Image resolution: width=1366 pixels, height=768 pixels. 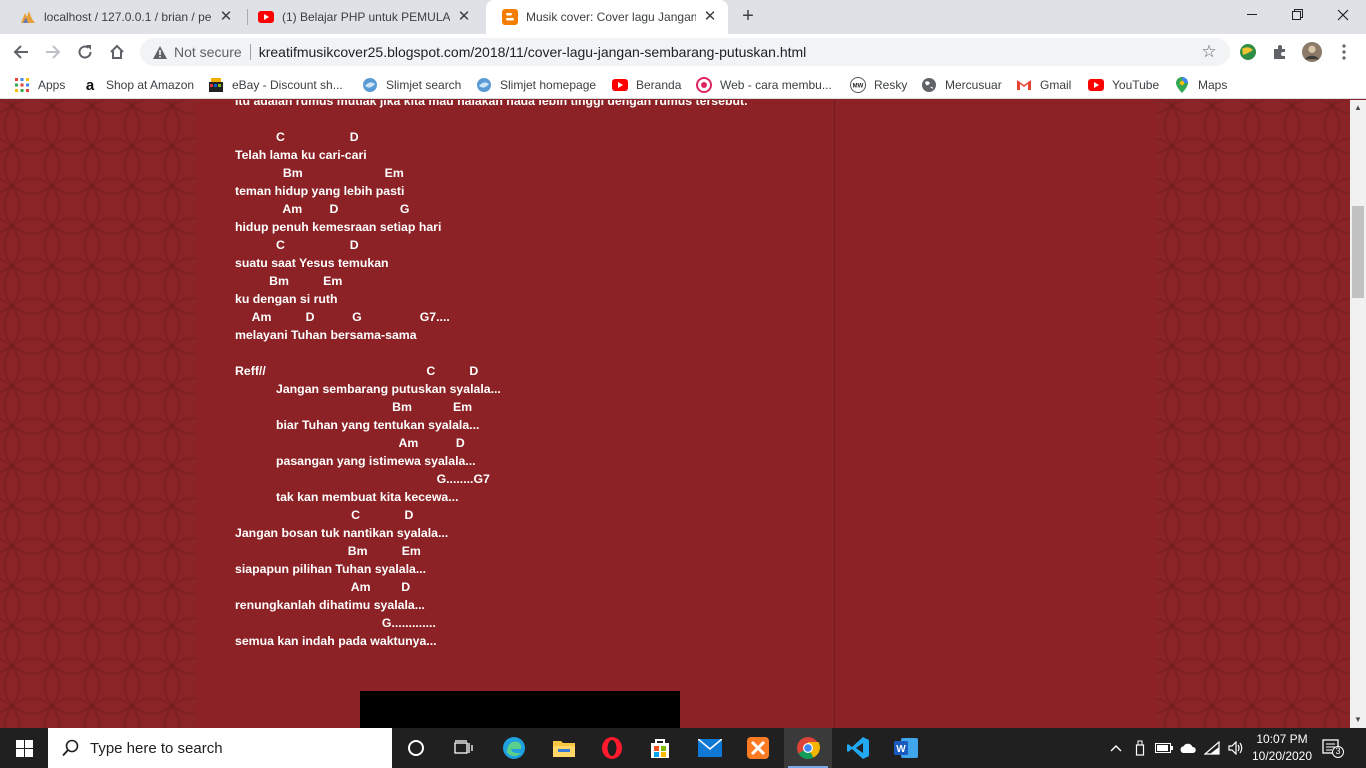 What do you see at coordinates (1358, 108) in the screenshot?
I see `scroll-up-arrow-icon: ▲` at bounding box center [1358, 108].